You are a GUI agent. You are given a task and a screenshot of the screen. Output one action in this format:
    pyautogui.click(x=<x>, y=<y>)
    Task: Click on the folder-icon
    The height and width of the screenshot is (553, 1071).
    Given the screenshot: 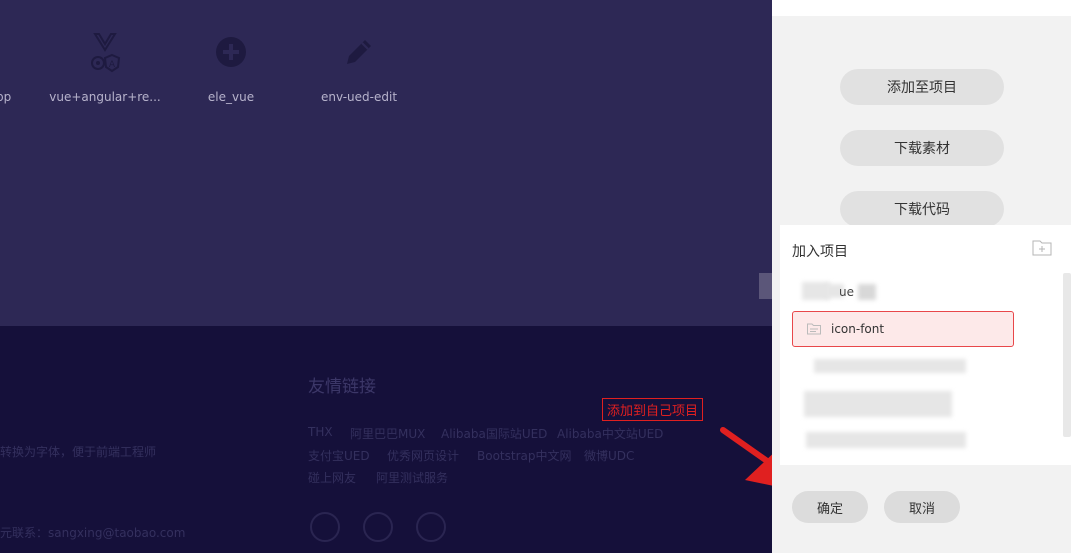 What is the action you would take?
    pyautogui.click(x=814, y=329)
    